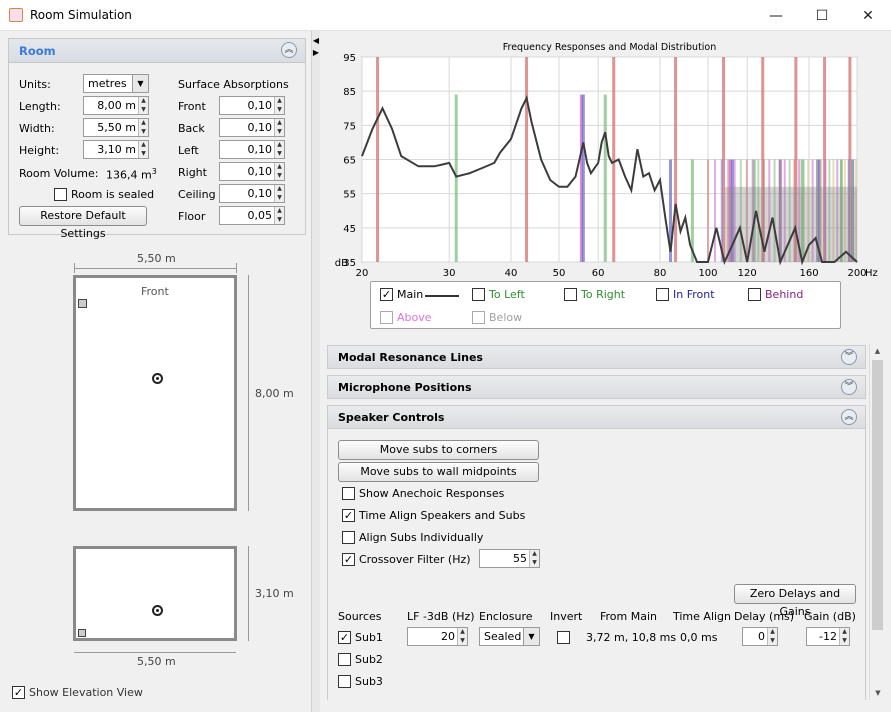 This screenshot has width=891, height=712. What do you see at coordinates (795, 601) in the screenshot?
I see `zero-delays-gains-button: Zero Delays and Gains` at bounding box center [795, 601].